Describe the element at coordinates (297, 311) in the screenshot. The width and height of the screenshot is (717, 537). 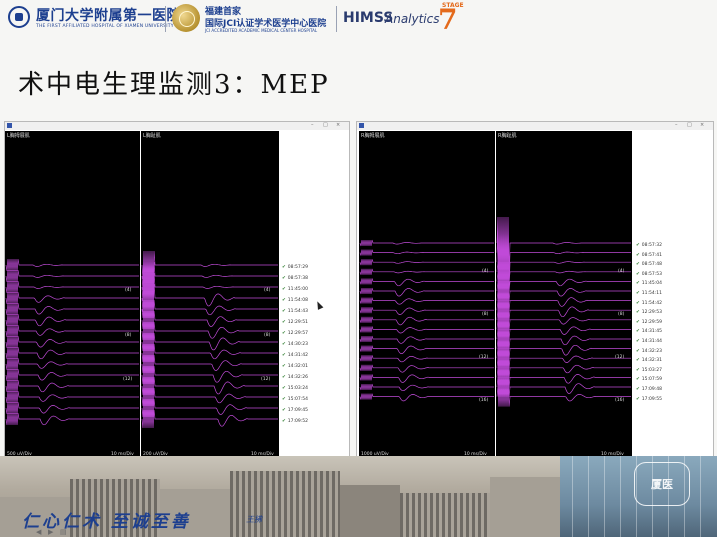
I see `timestamp-text: 11:54:43` at that location.